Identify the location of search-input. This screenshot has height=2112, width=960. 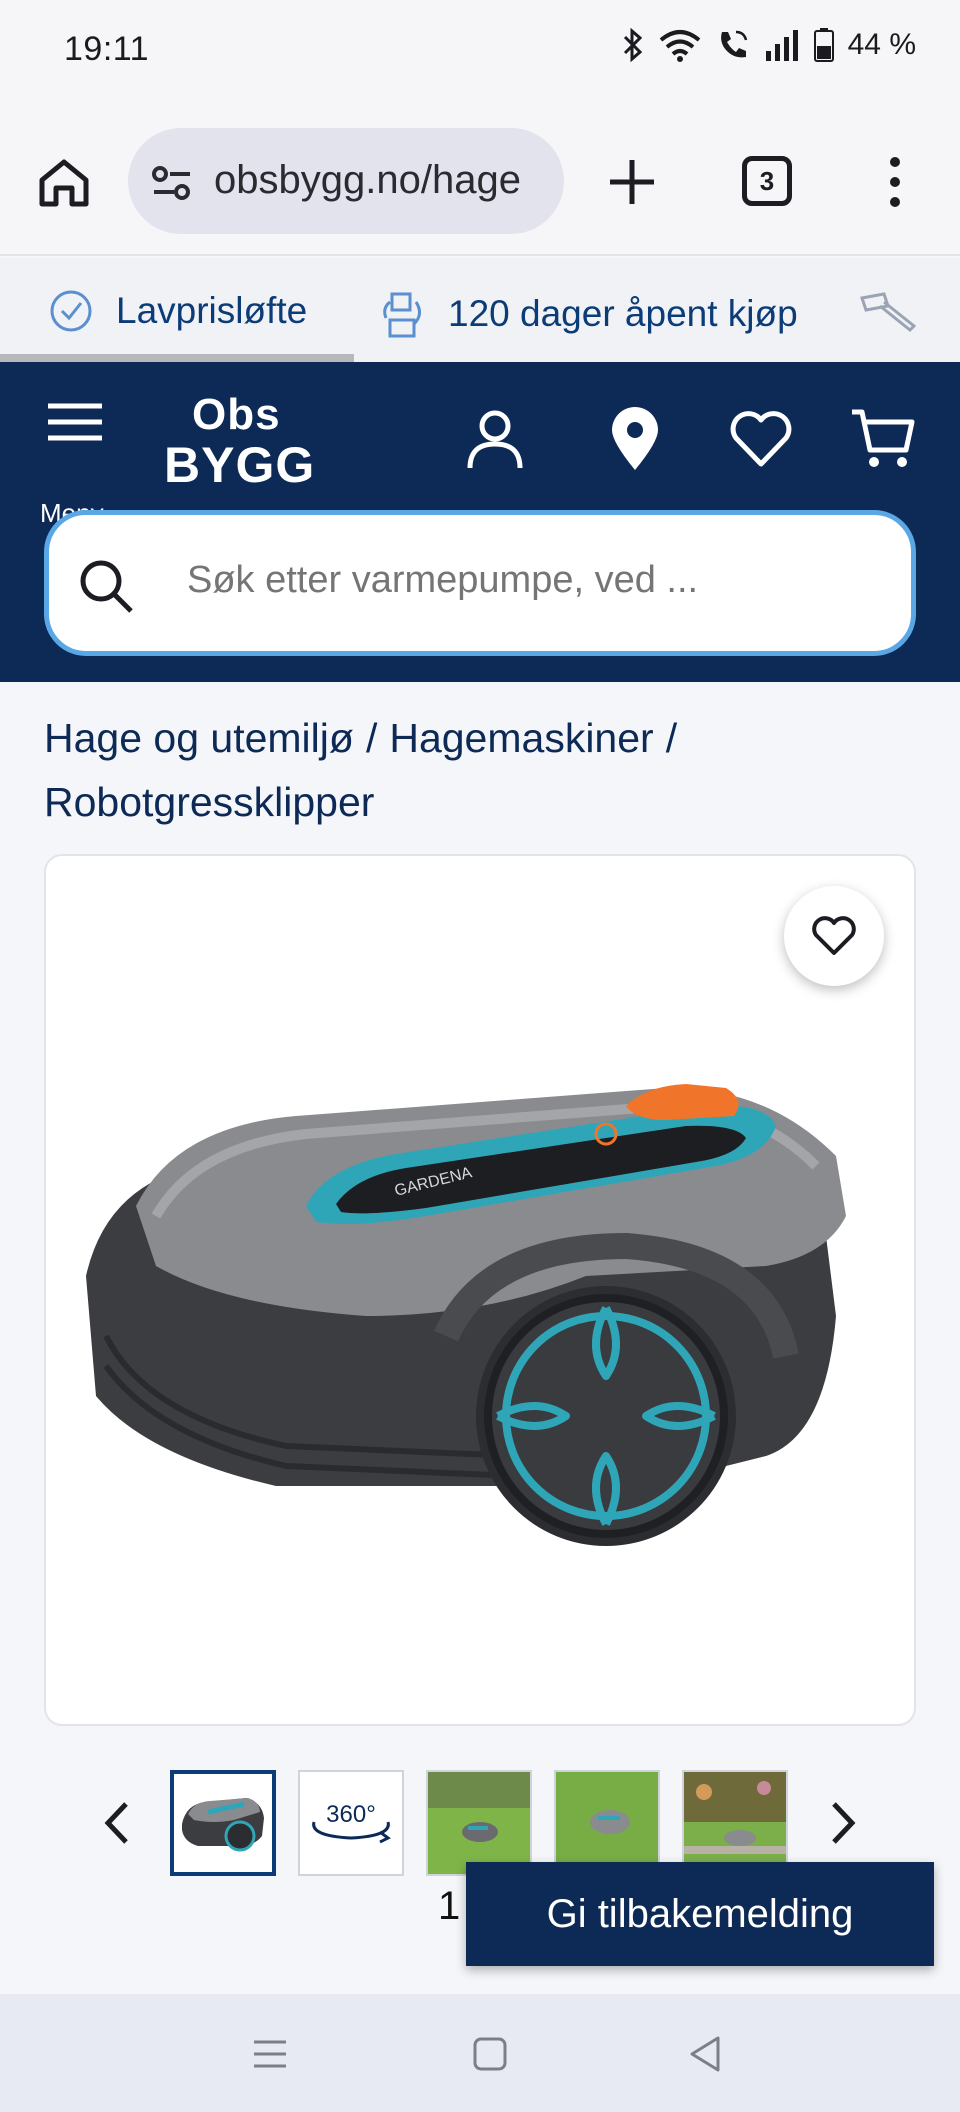
(527, 580).